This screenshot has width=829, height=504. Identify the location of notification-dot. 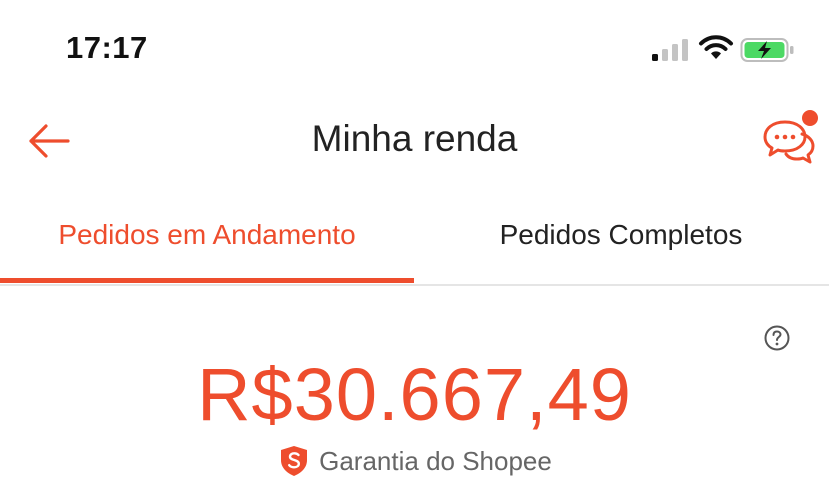
(810, 118).